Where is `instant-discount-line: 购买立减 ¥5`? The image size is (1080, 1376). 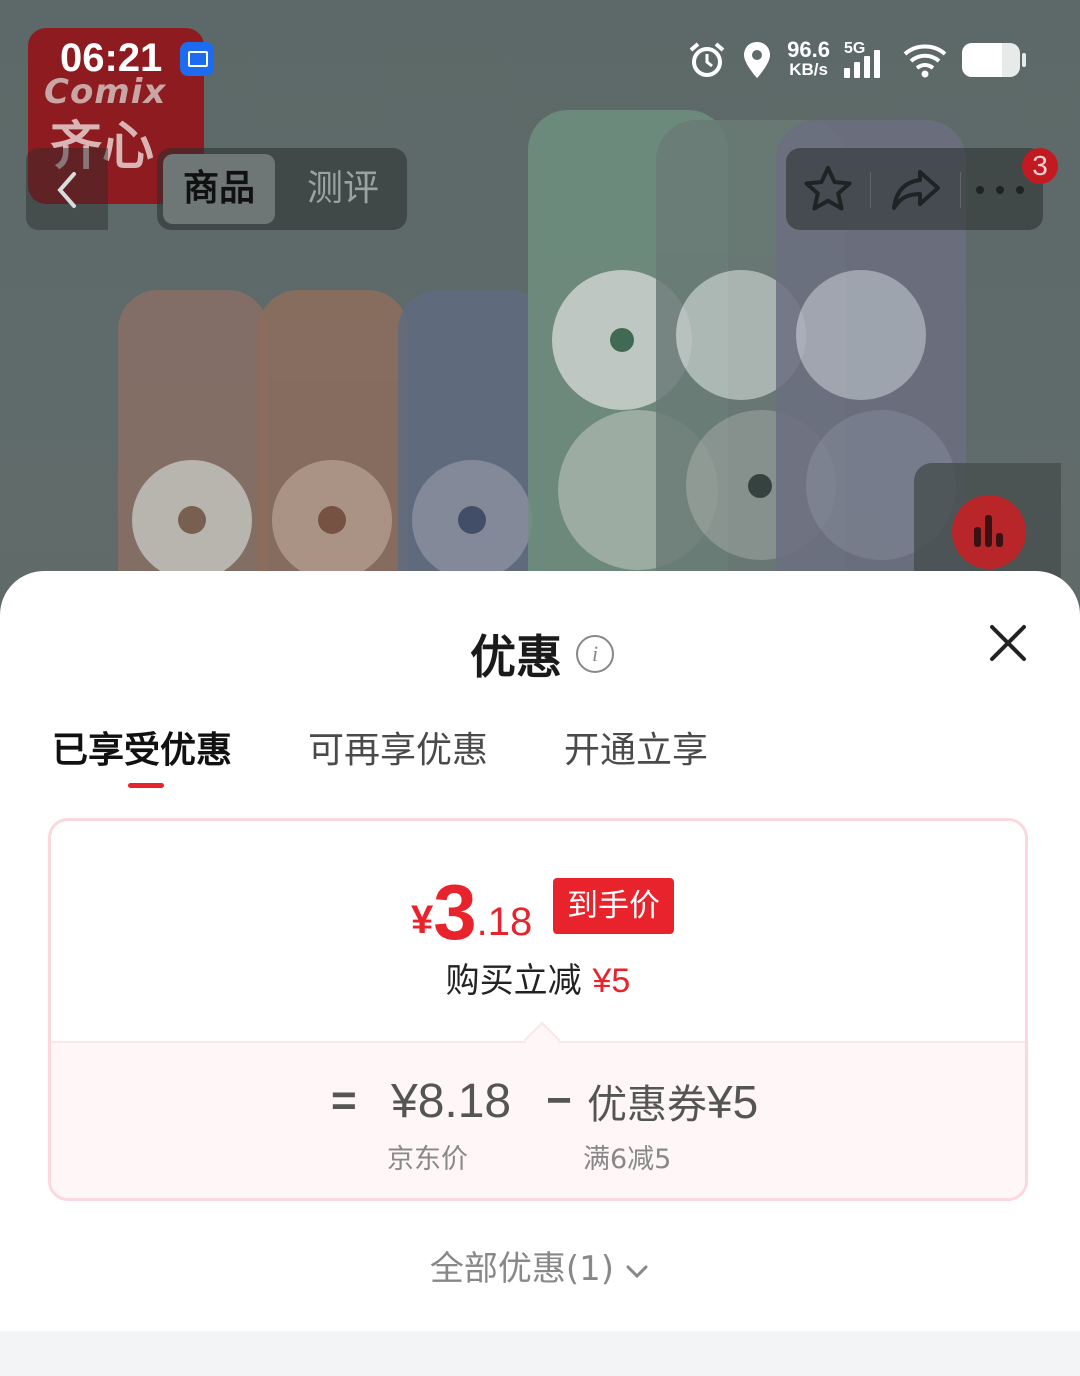
instant-discount-line: 购买立减 ¥5 is located at coordinates (538, 977).